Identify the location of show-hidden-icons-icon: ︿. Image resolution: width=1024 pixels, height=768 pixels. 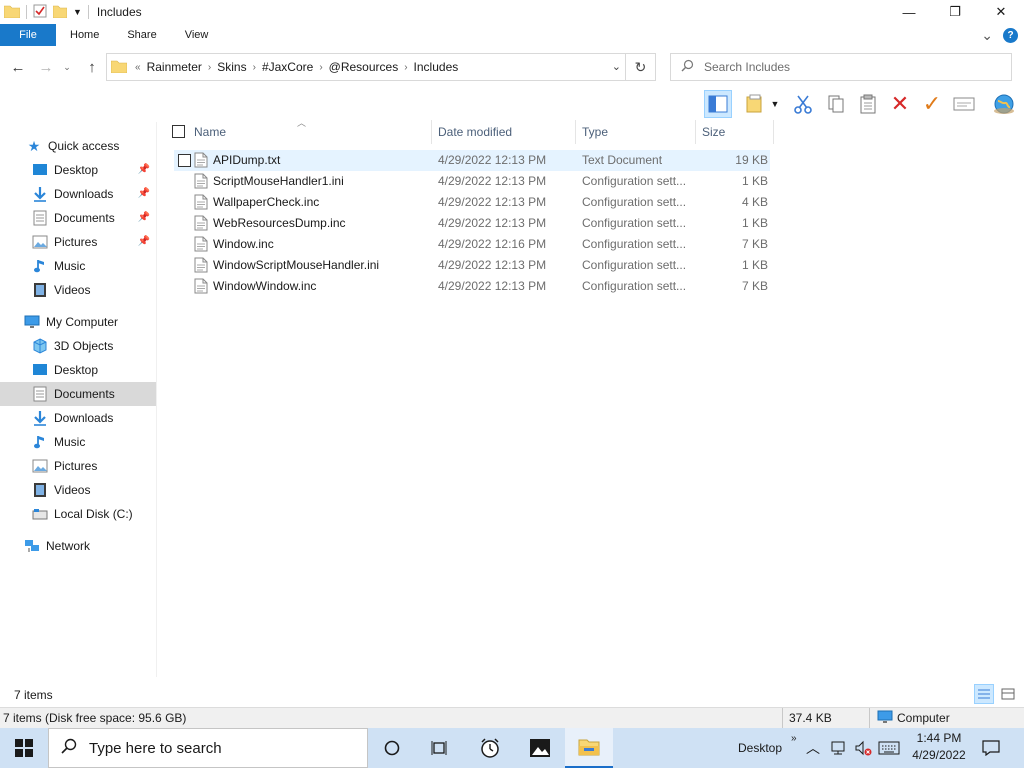
(813, 748).